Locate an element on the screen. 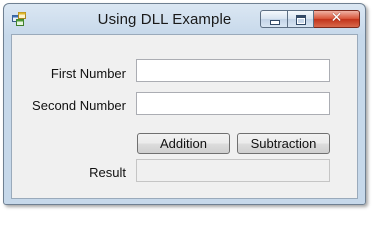  close-button: ✕ is located at coordinates (337, 19).